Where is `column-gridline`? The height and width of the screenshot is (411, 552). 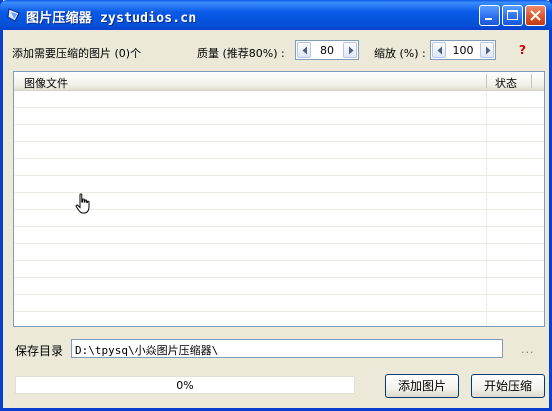
column-gridline is located at coordinates (486, 208).